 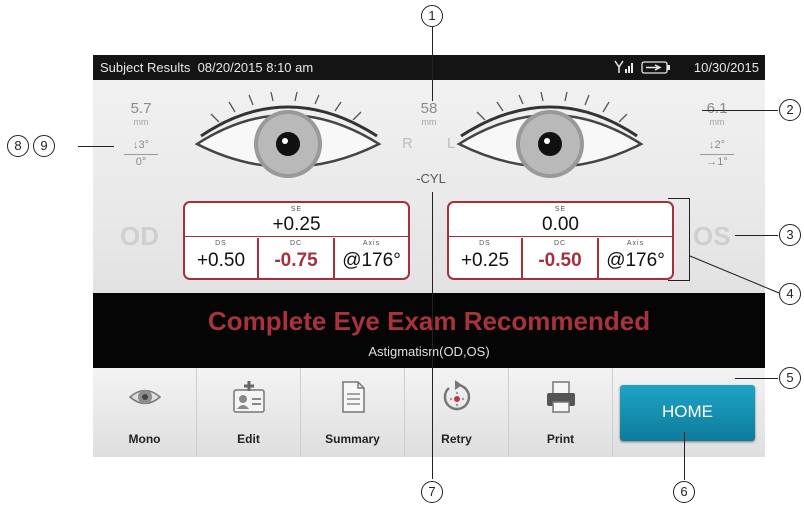 I want to click on od-pupil-value: 5.7, so click(x=141, y=108).